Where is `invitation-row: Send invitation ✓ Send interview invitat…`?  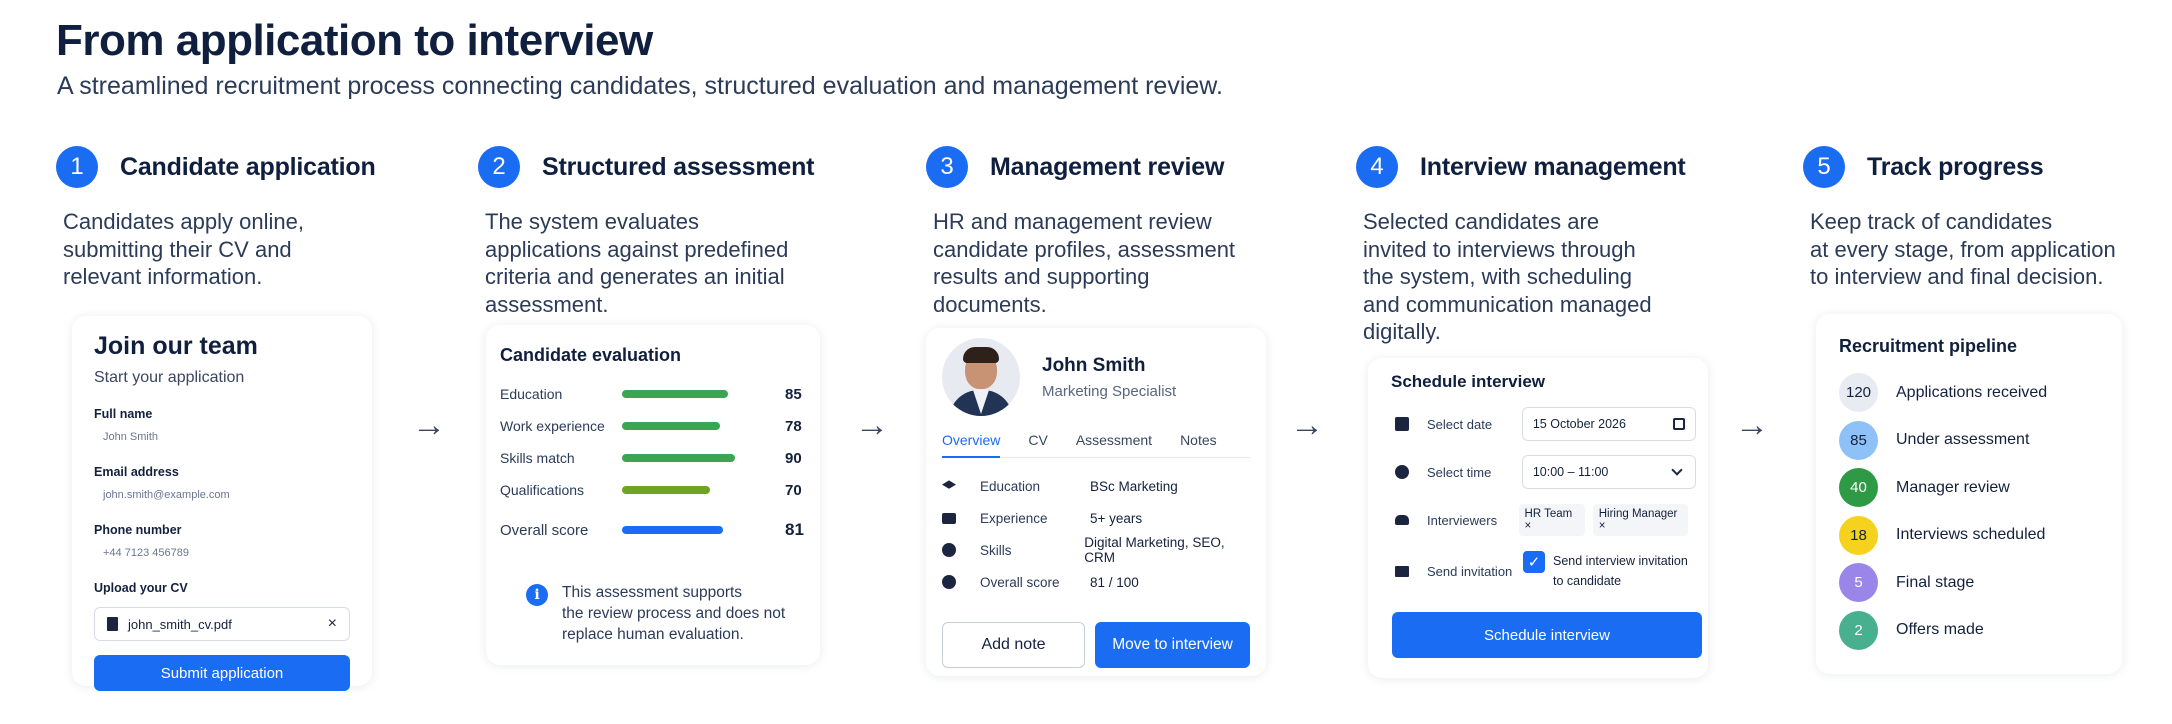 invitation-row: Send invitation ✓ Send interview invitat… is located at coordinates (1545, 571).